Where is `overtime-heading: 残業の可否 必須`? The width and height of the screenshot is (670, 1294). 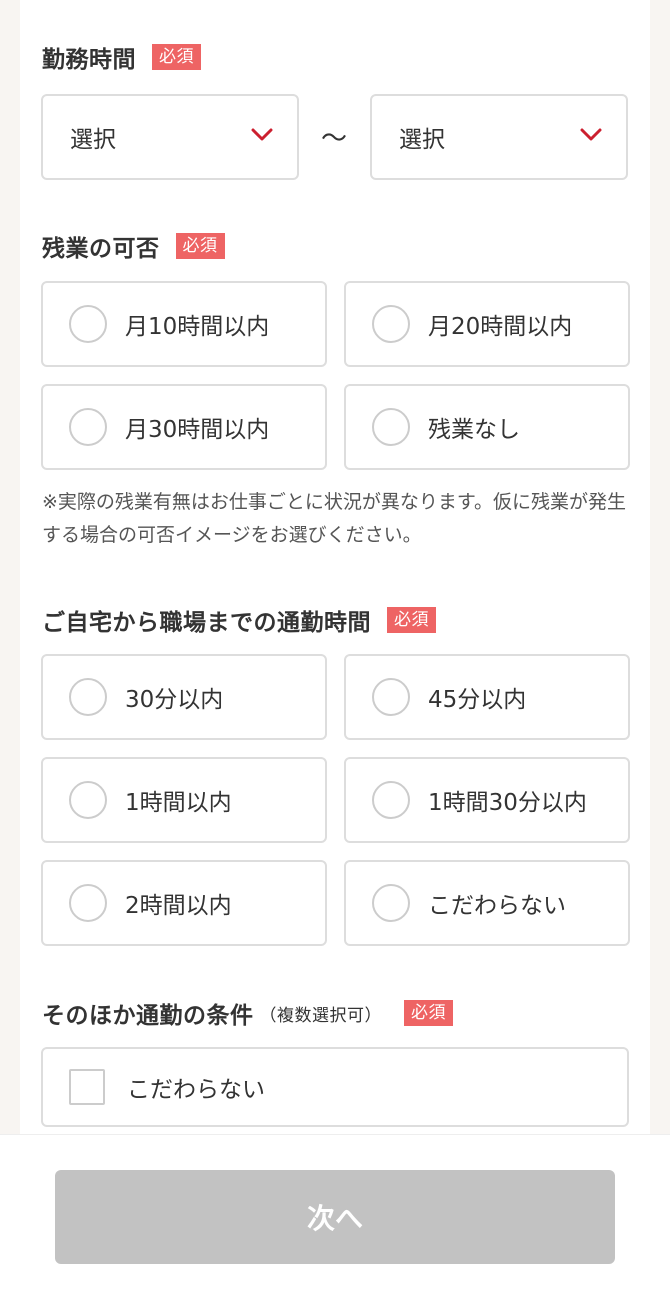 overtime-heading: 残業の可否 必須 is located at coordinates (133, 246).